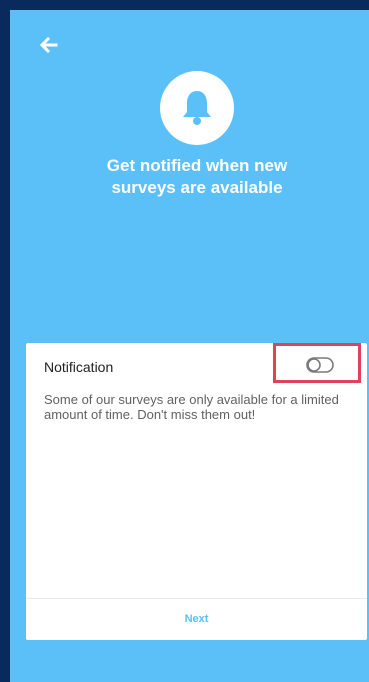 The height and width of the screenshot is (682, 369). I want to click on back-button, so click(49, 45).